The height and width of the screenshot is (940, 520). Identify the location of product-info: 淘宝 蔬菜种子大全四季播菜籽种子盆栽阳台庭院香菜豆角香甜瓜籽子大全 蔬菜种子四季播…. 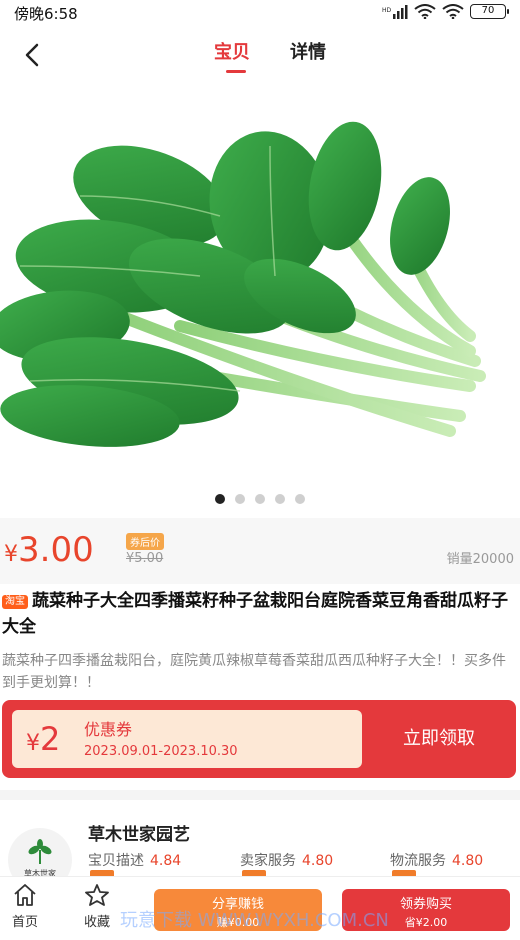
(260, 641).